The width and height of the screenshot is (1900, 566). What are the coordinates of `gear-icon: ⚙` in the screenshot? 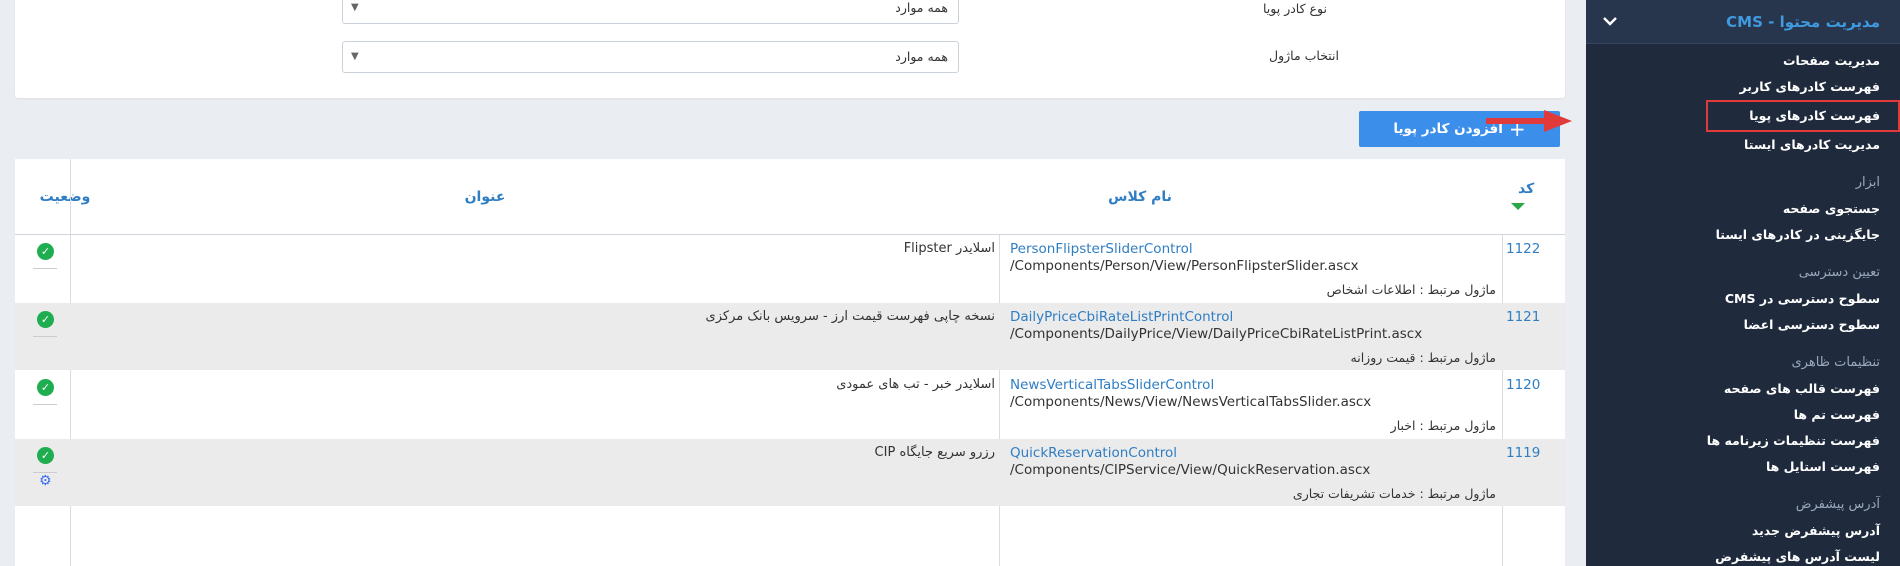 It's located at (45, 481).